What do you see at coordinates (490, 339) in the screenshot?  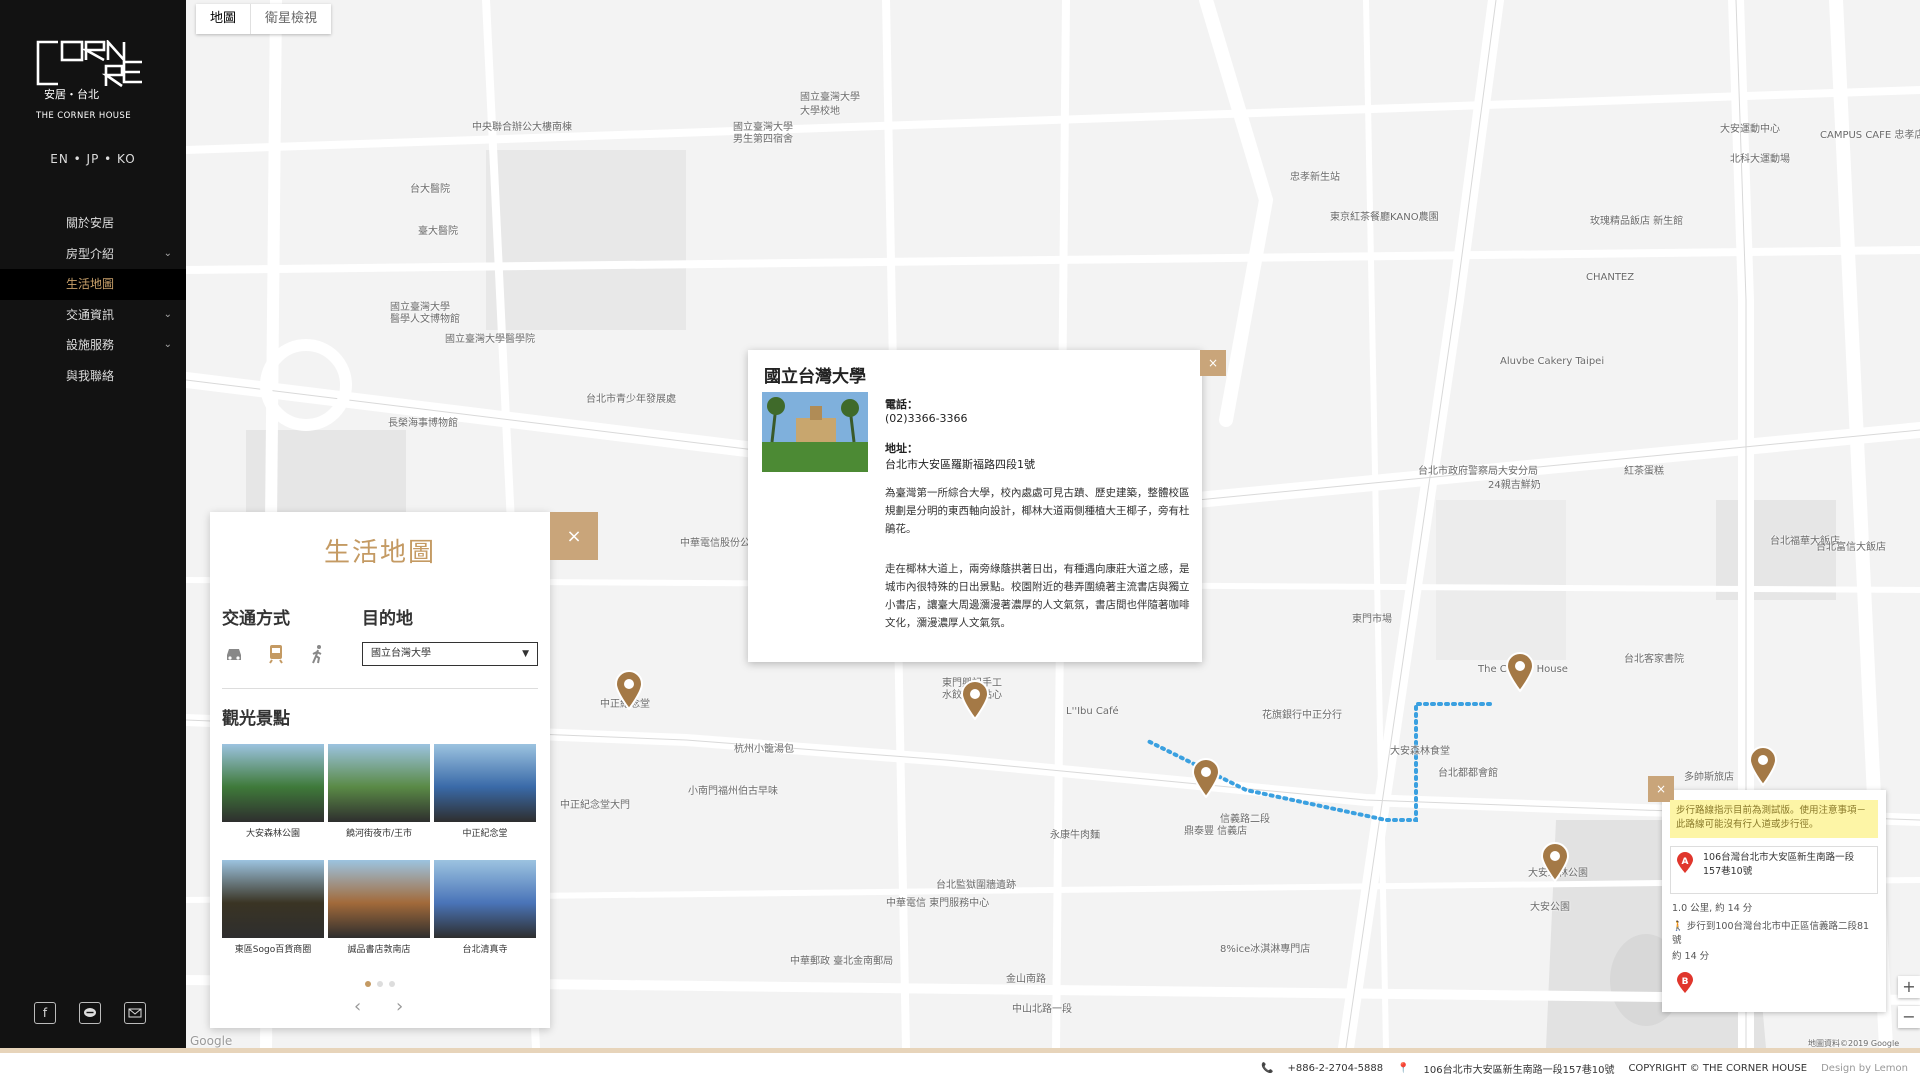 I see `map-label: 國立臺灣大學醫學院` at bounding box center [490, 339].